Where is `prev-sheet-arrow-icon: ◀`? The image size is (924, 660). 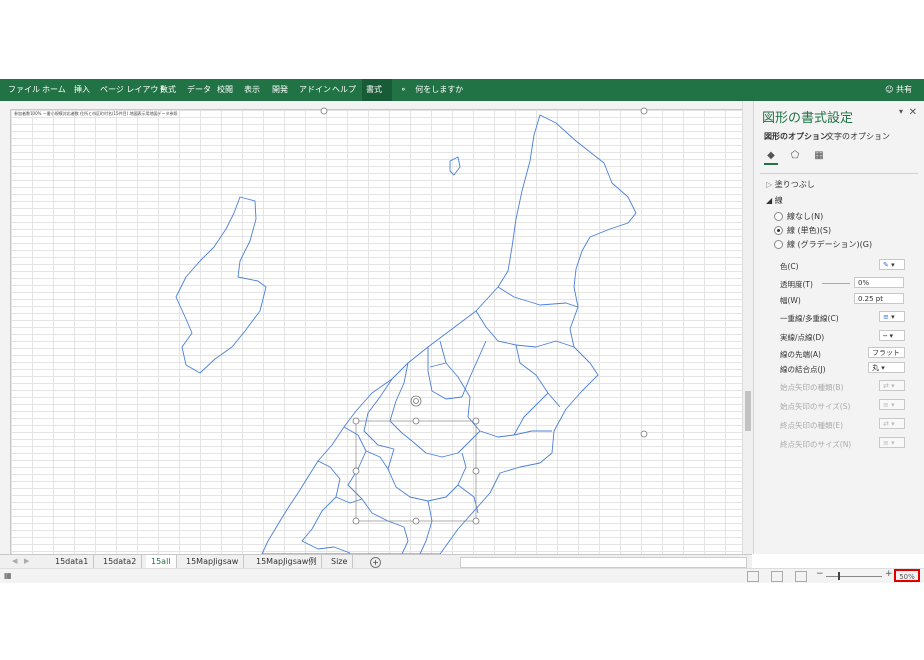
prev-sheet-arrow-icon: ◀ is located at coordinates (14, 561).